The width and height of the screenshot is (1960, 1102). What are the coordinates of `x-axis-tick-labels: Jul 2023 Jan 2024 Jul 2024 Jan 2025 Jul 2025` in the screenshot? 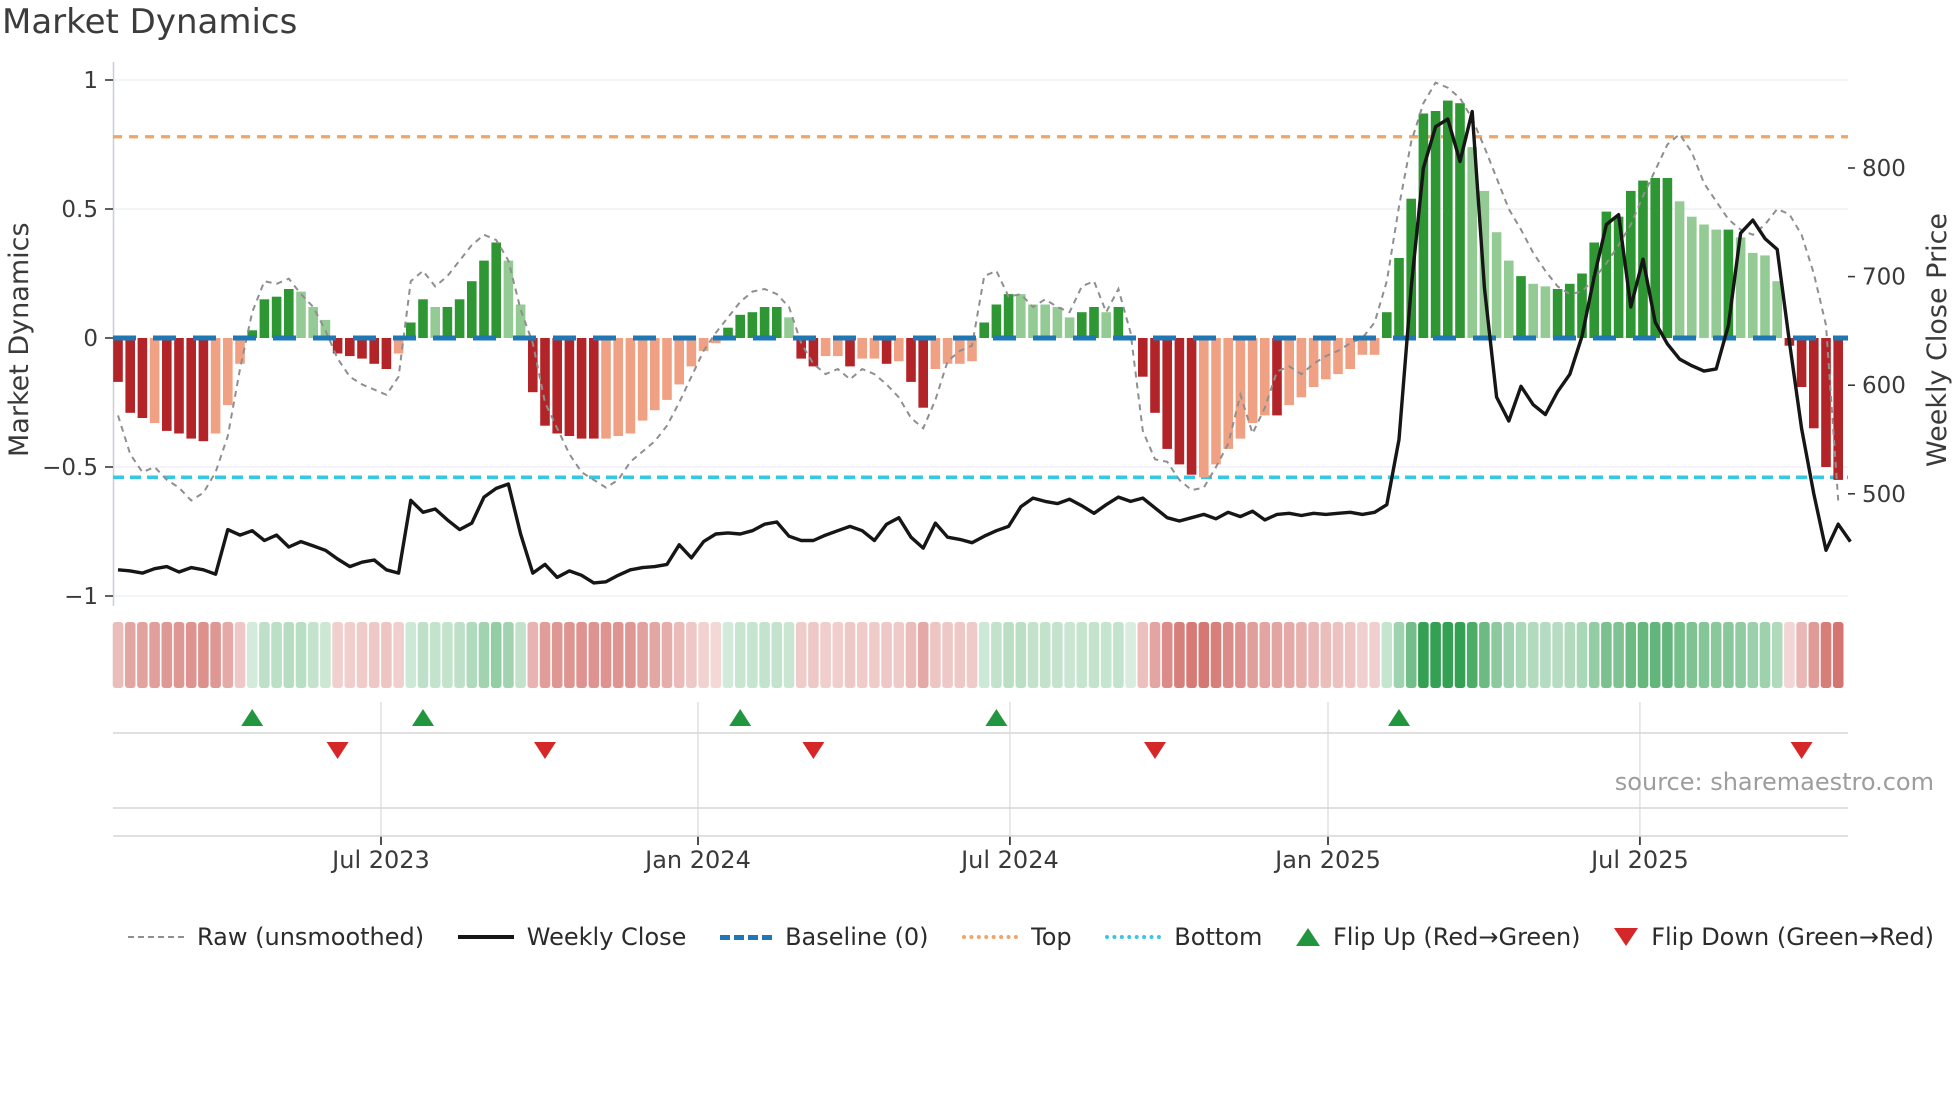 It's located at (1009, 860).